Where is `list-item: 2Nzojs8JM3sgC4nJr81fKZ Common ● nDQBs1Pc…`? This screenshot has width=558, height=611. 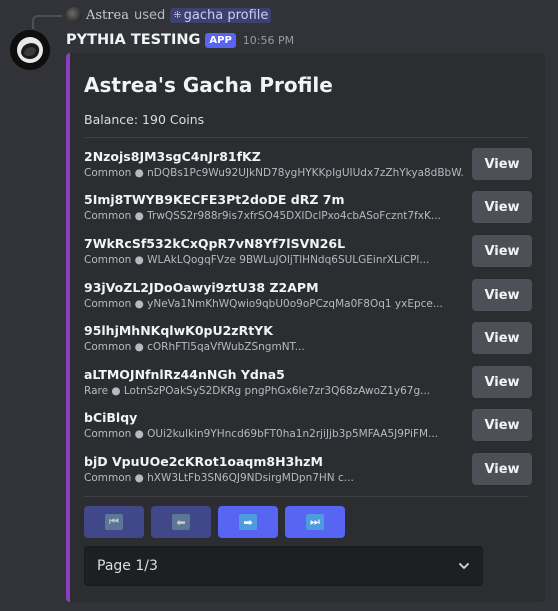
list-item: 2Nzojs8JM3sgC4nJr81fKZ Common ● nDQBs1Pc… is located at coordinates (308, 166).